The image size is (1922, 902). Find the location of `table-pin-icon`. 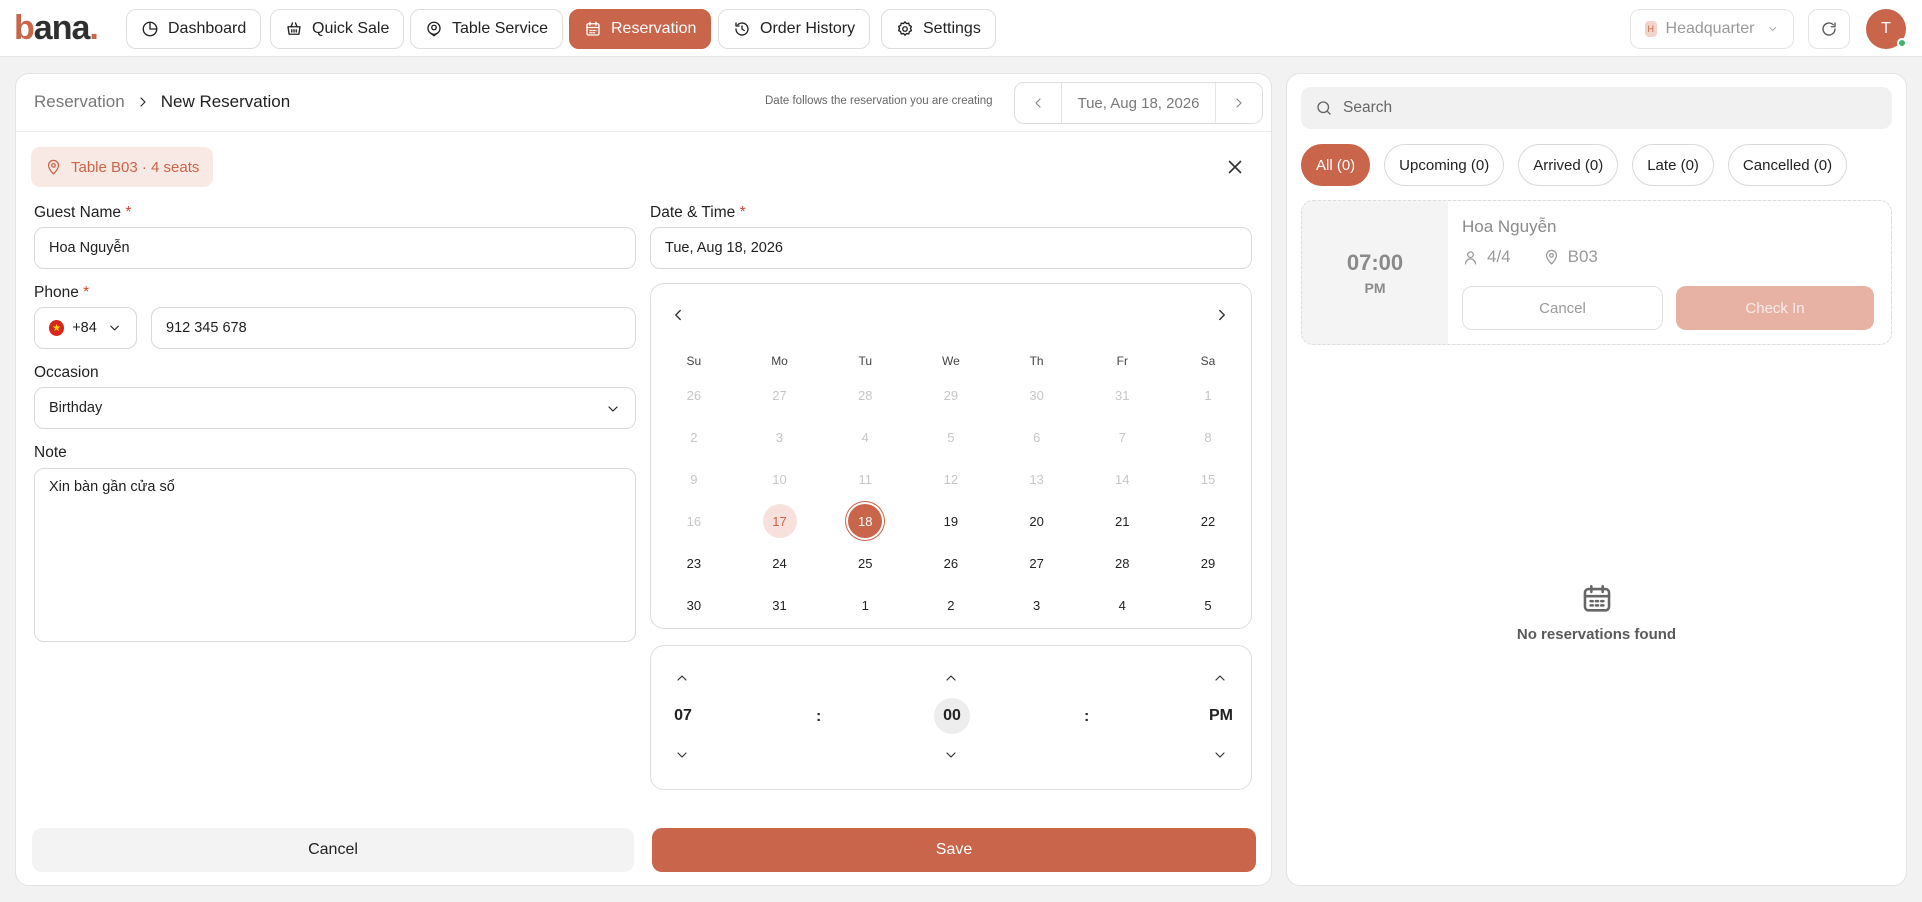

table-pin-icon is located at coordinates (434, 29).